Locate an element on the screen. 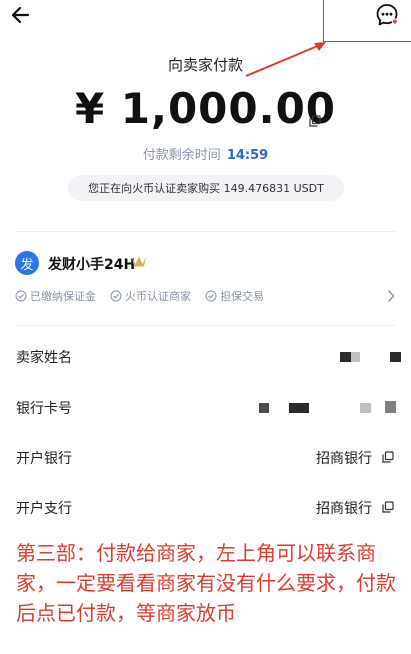  countdown-value: 14:59 is located at coordinates (247, 155).